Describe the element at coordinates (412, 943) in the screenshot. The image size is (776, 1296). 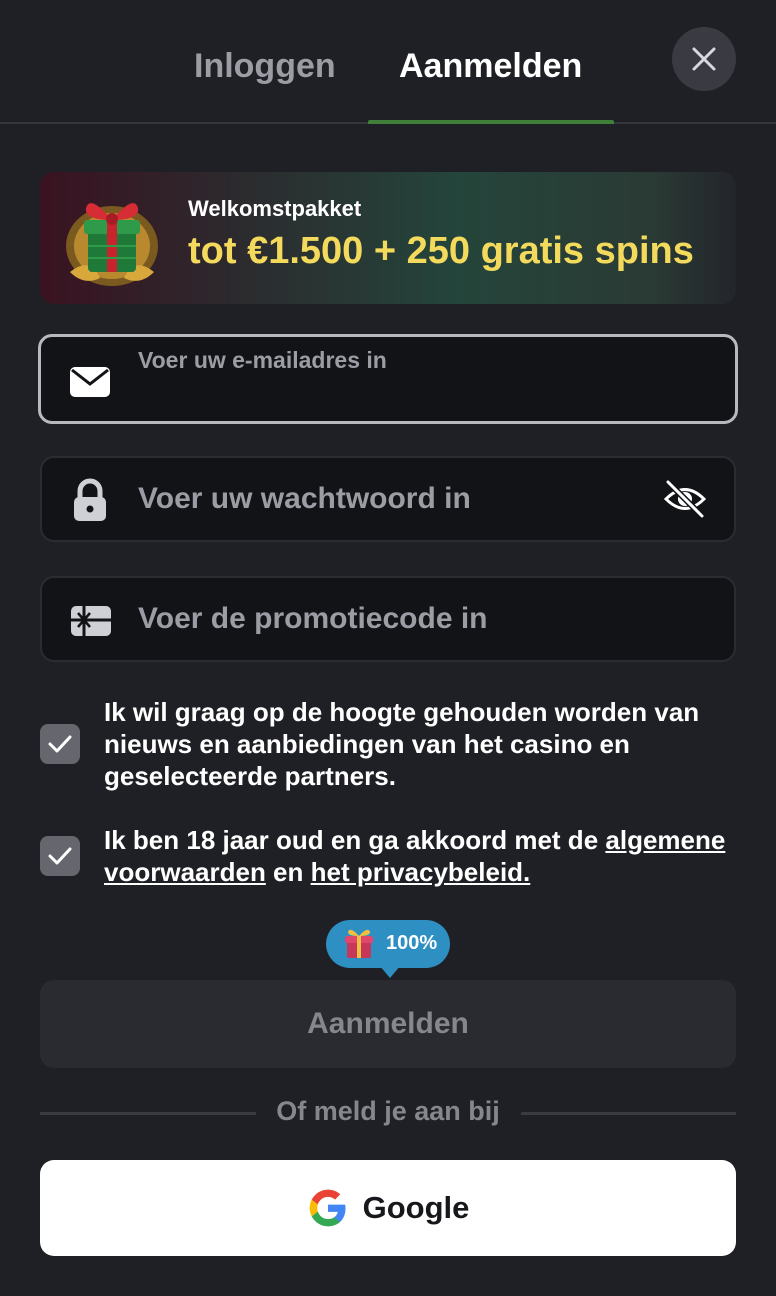
I see `bonus-percent: 100%` at that location.